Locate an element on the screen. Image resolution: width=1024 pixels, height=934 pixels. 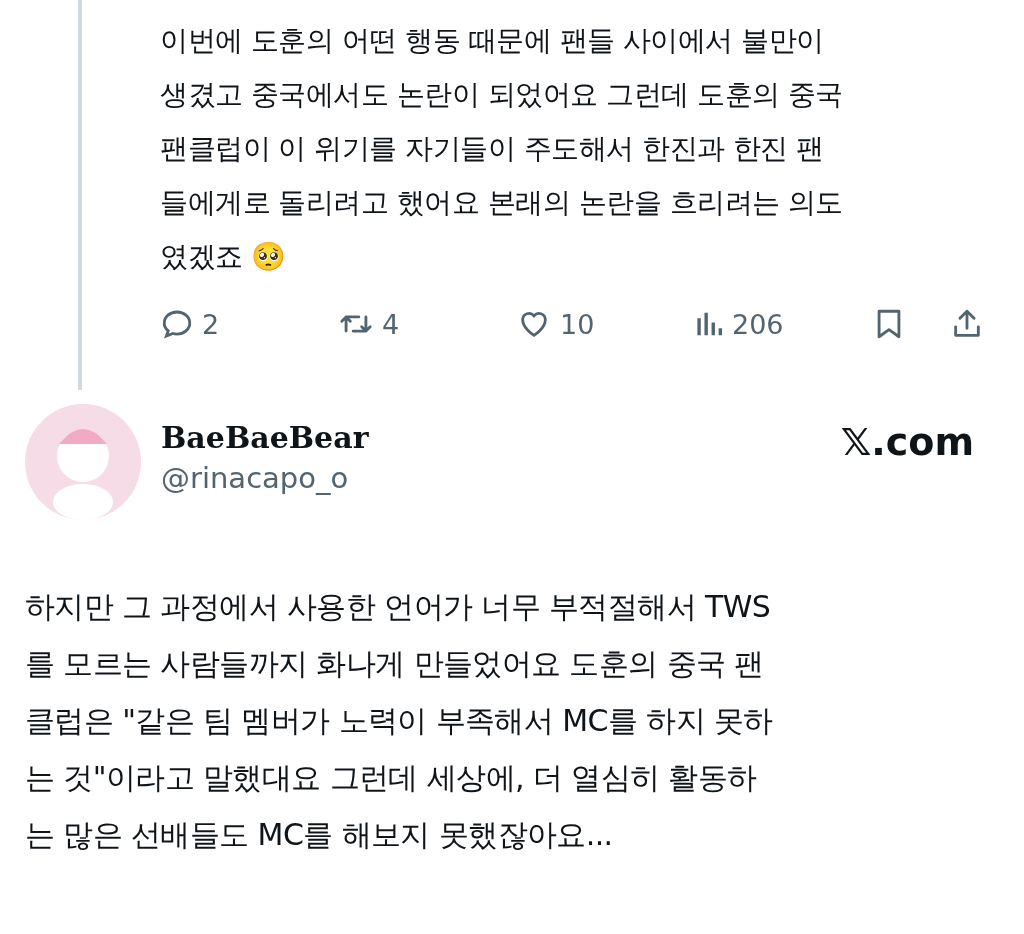
user-handle: @rinacapo_o is located at coordinates (265, 478).